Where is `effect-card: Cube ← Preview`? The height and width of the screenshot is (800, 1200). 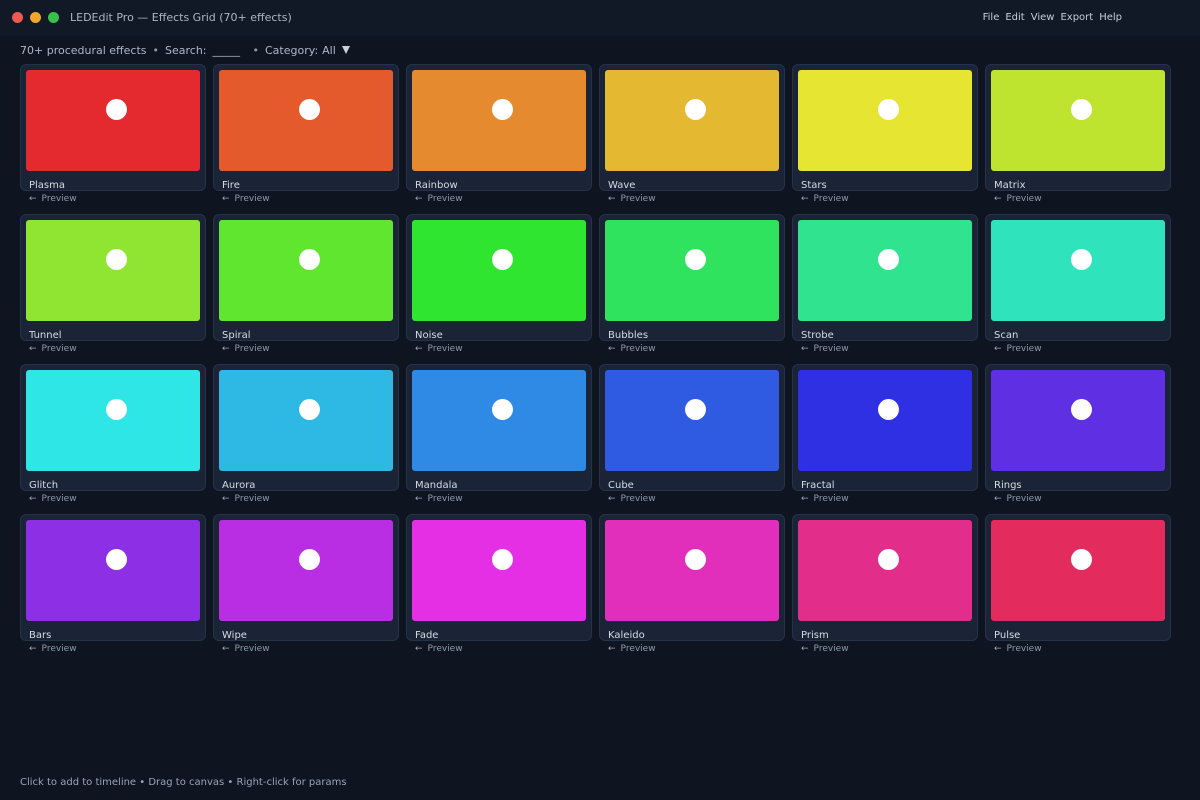
effect-card: Cube ← Preview is located at coordinates (692, 434).